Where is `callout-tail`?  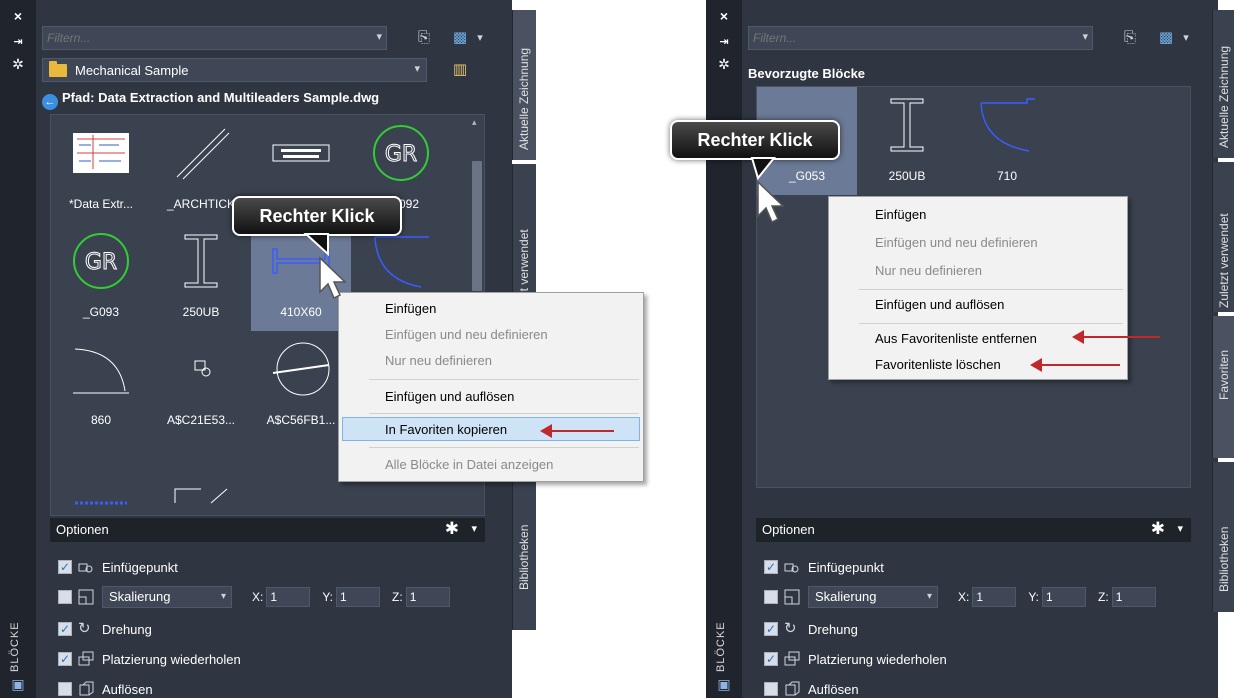 callout-tail is located at coordinates (316, 245).